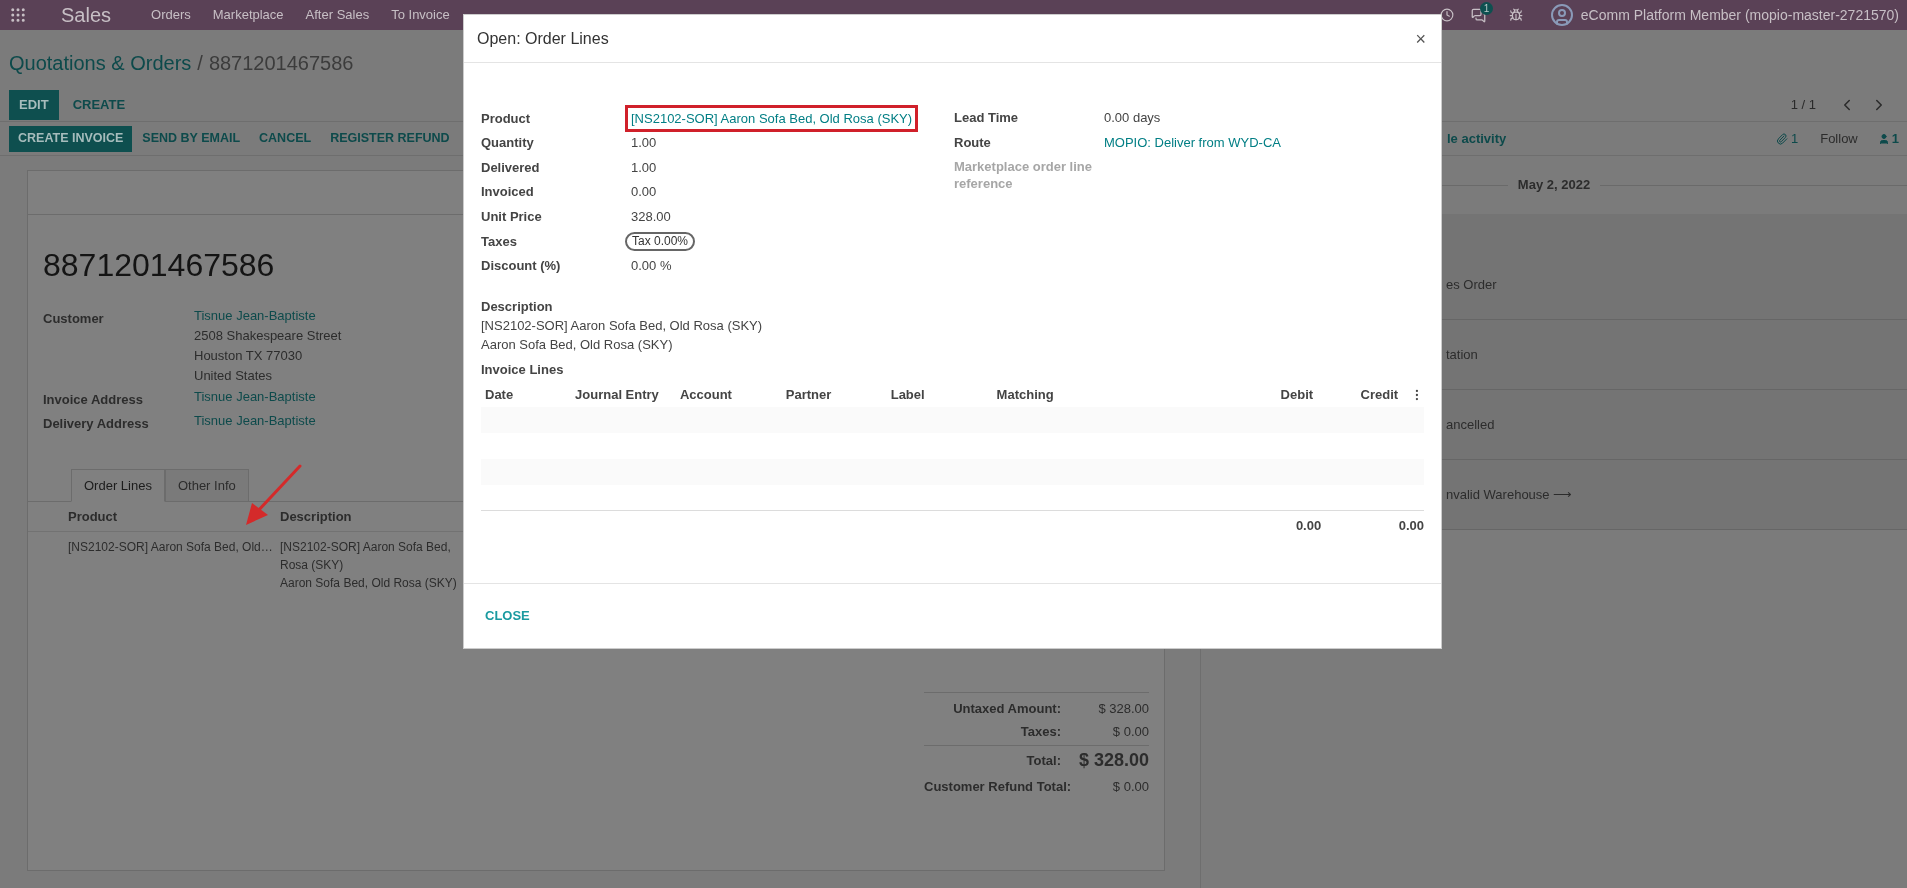  What do you see at coordinates (1308, 526) in the screenshot?
I see `debit-total: 0.00` at bounding box center [1308, 526].